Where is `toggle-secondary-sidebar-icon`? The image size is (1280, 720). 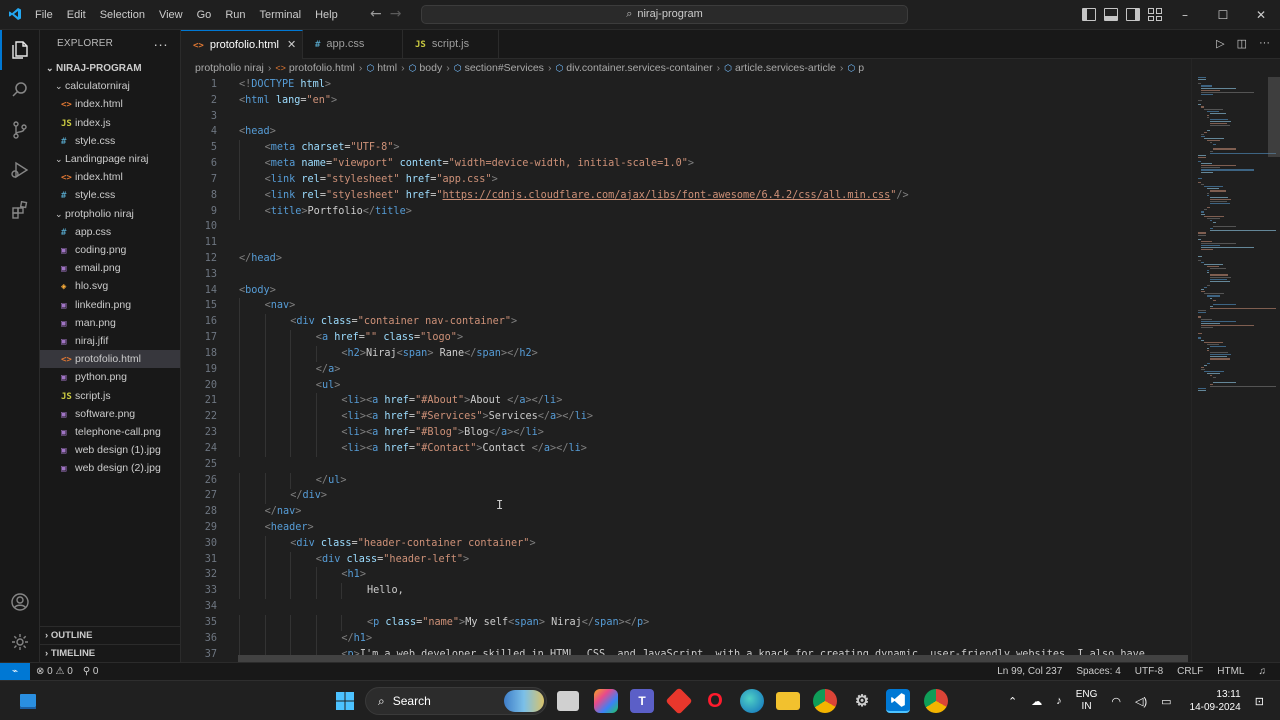 toggle-secondary-sidebar-icon is located at coordinates (1133, 14).